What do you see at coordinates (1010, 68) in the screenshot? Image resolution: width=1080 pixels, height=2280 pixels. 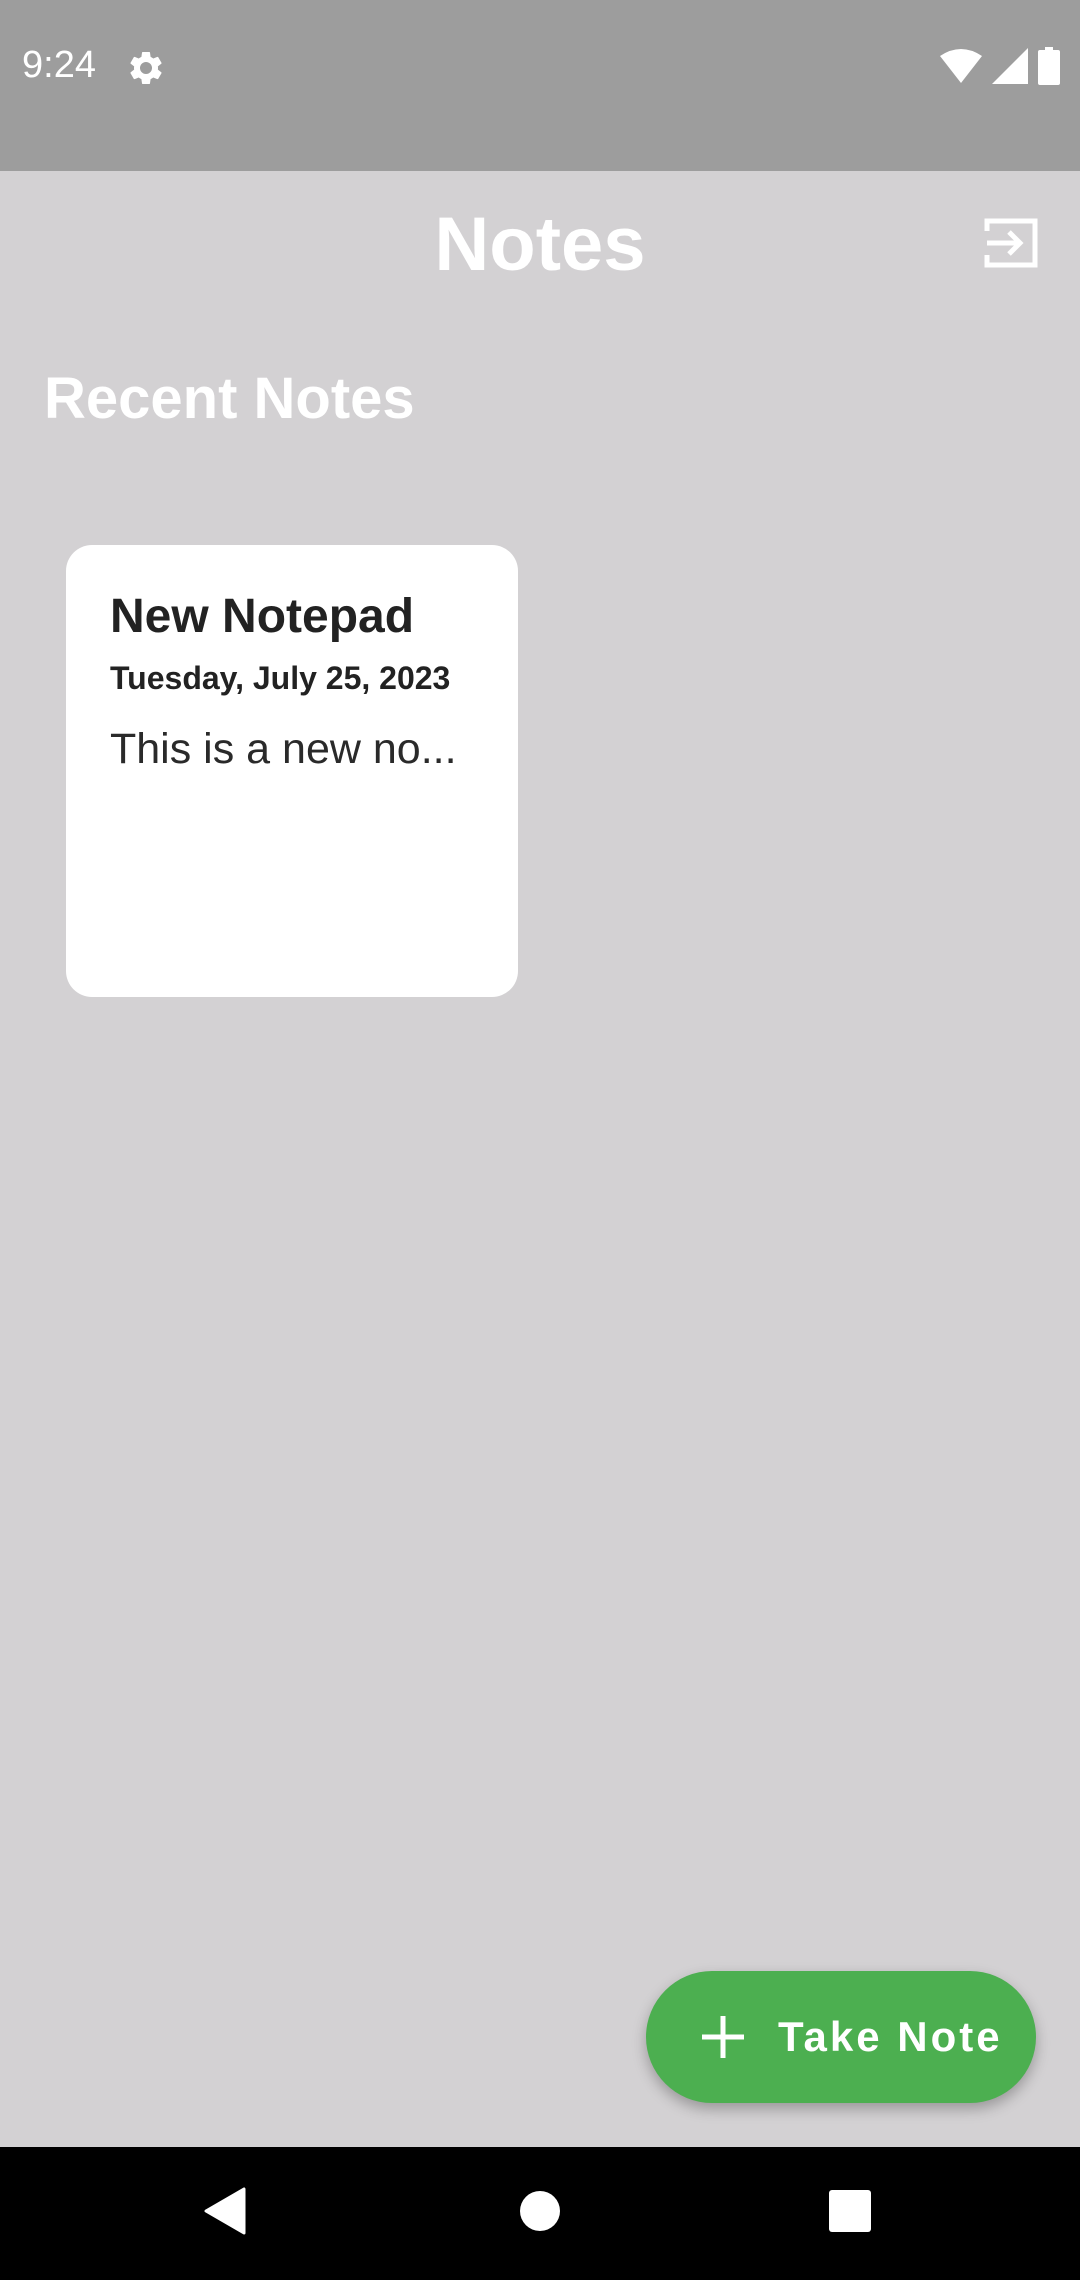 I see `cell-signal-icon` at bounding box center [1010, 68].